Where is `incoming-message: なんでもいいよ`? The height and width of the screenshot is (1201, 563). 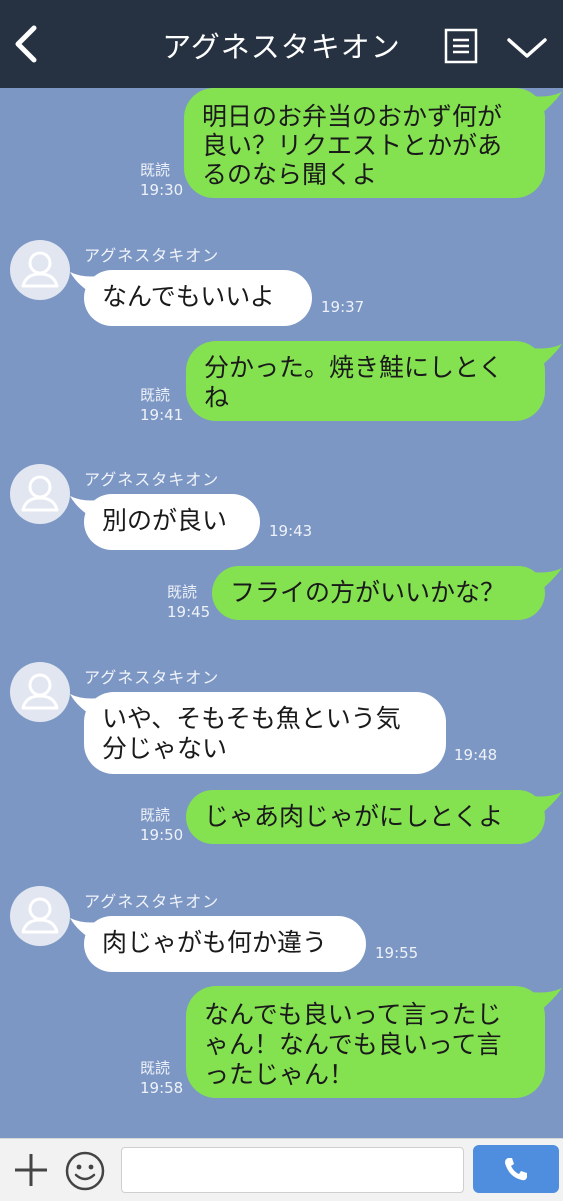
incoming-message: なんでもいいよ is located at coordinates (198, 298).